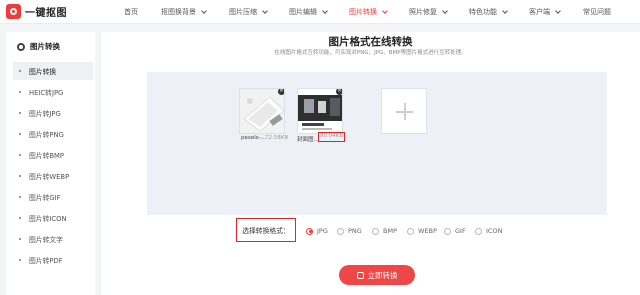 The width and height of the screenshot is (640, 295). Describe the element at coordinates (539, 12) in the screenshot. I see `nav-label: 客户端` at that location.